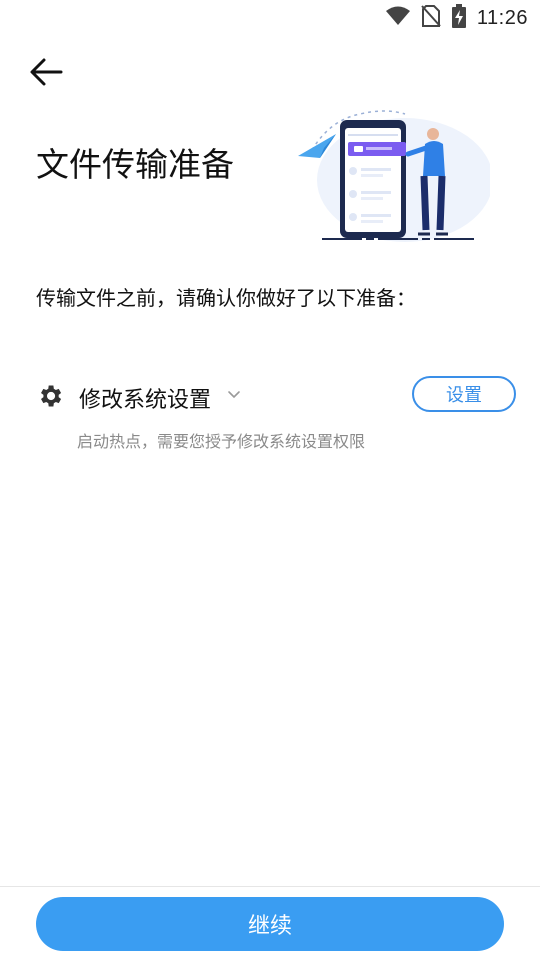 The image size is (540, 960). What do you see at coordinates (226, 298) in the screenshot?
I see `intro-text: 传输文件之前，请确认你做好了以下准备：` at bounding box center [226, 298].